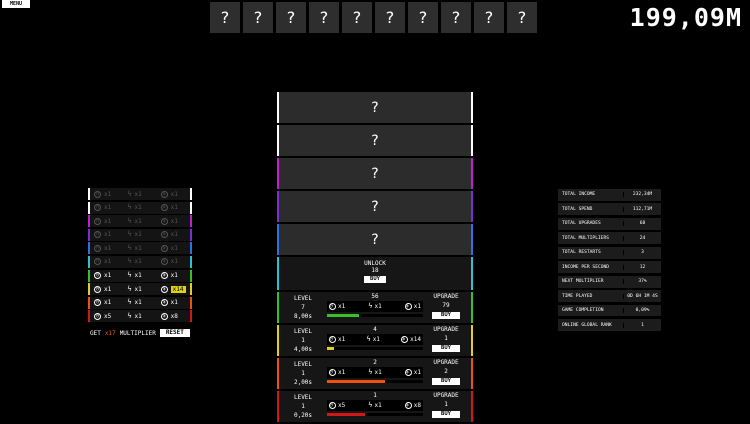 The width and height of the screenshot is (750, 424). Describe the element at coordinates (577, 296) in the screenshot. I see `stat-label: TIME PLAYED` at that location.